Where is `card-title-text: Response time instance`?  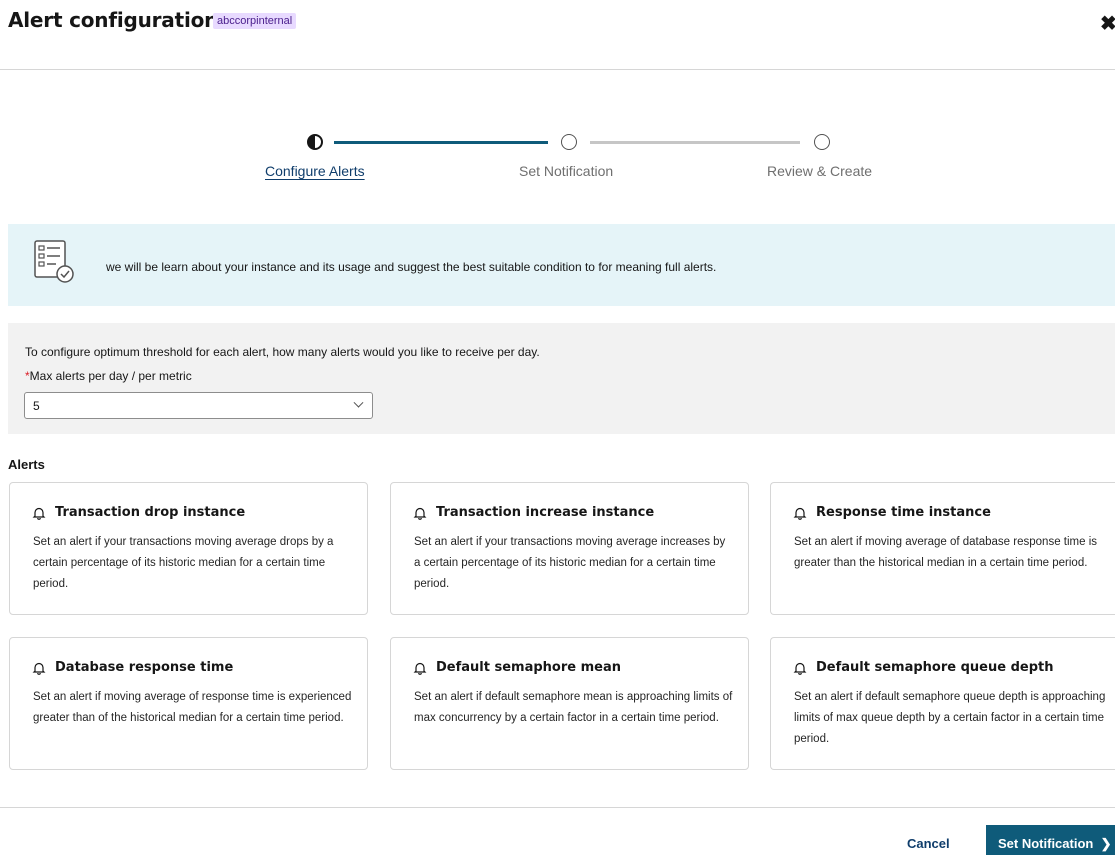 card-title-text: Response time instance is located at coordinates (903, 512).